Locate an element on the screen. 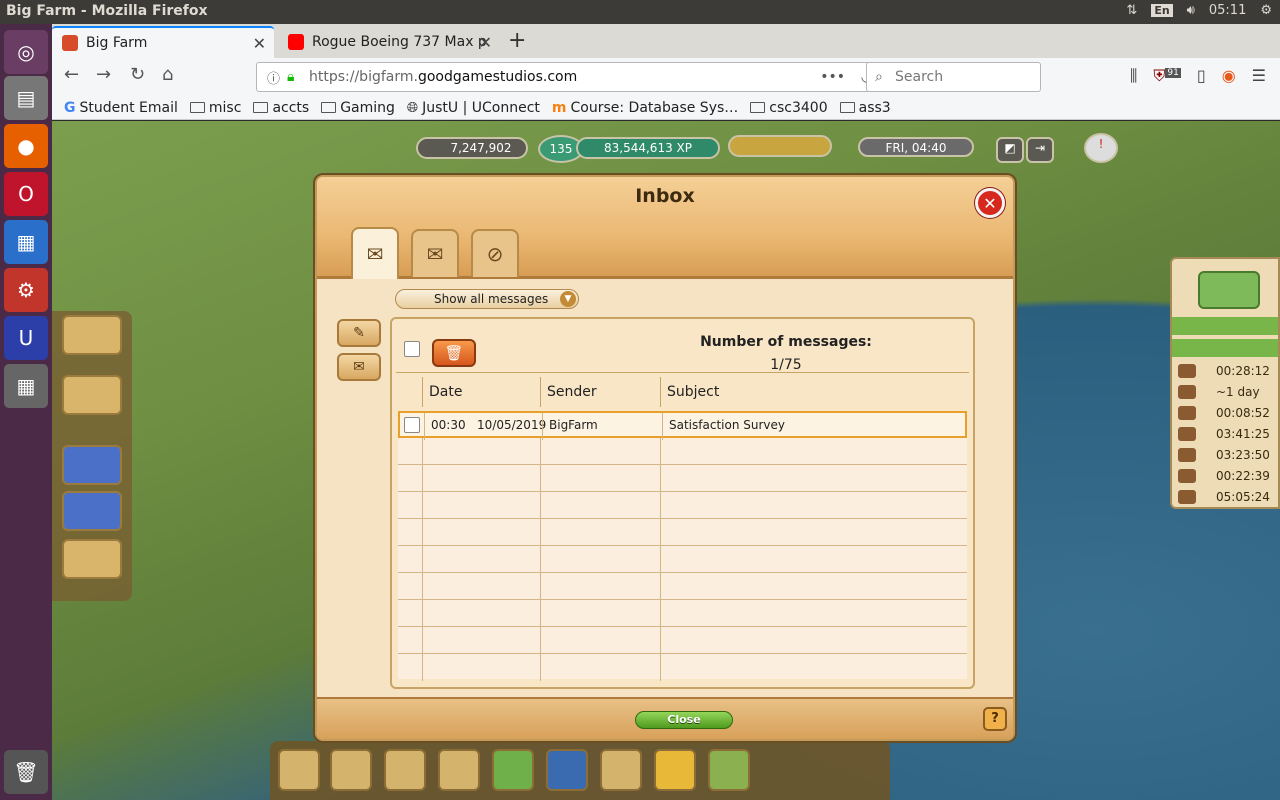  mail-button is located at coordinates (405, 770).